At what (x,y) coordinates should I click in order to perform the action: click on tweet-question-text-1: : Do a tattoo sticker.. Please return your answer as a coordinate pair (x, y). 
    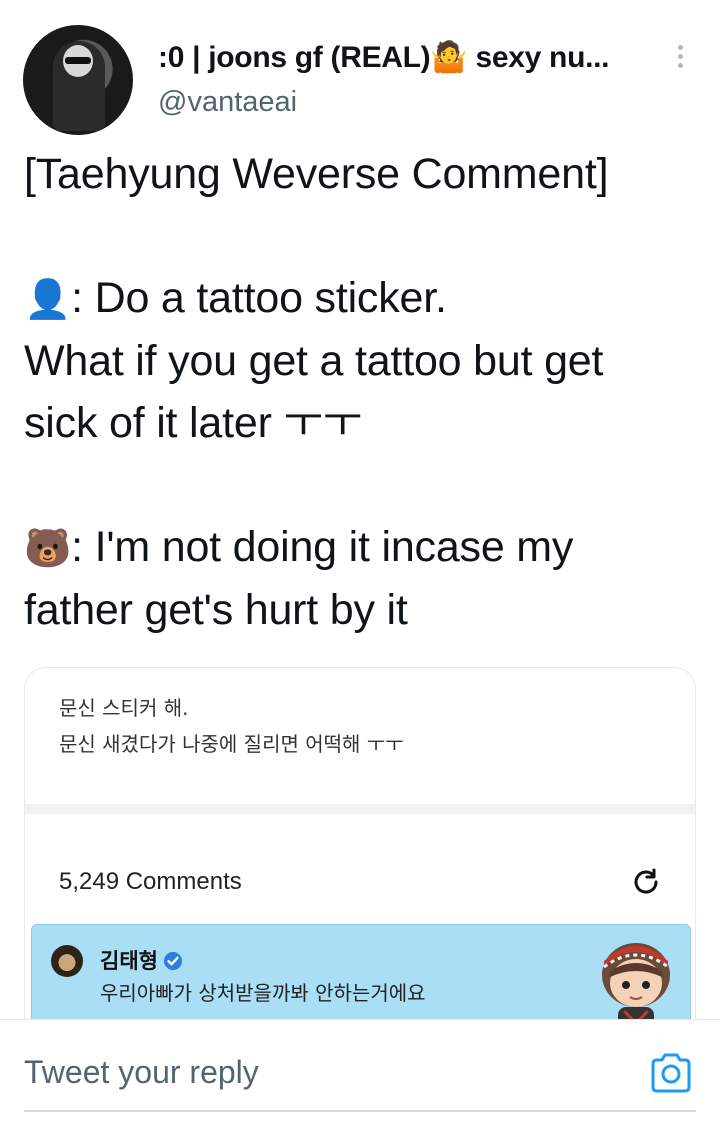
    Looking at the image, I should click on (259, 298).